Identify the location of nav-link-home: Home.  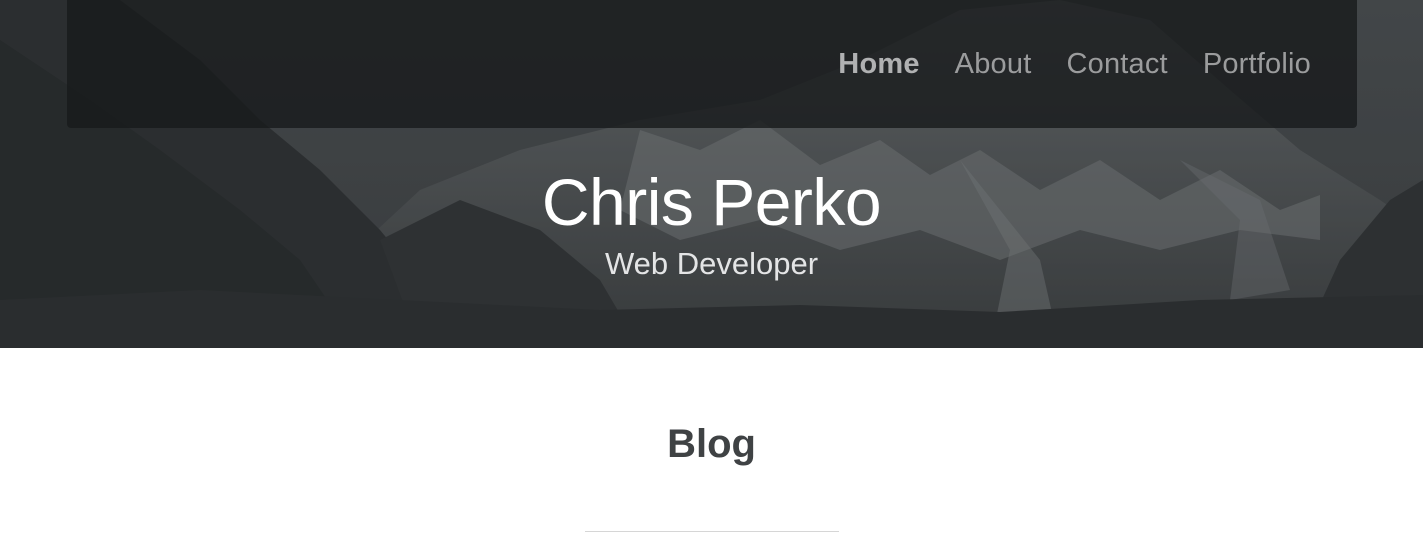
(878, 64).